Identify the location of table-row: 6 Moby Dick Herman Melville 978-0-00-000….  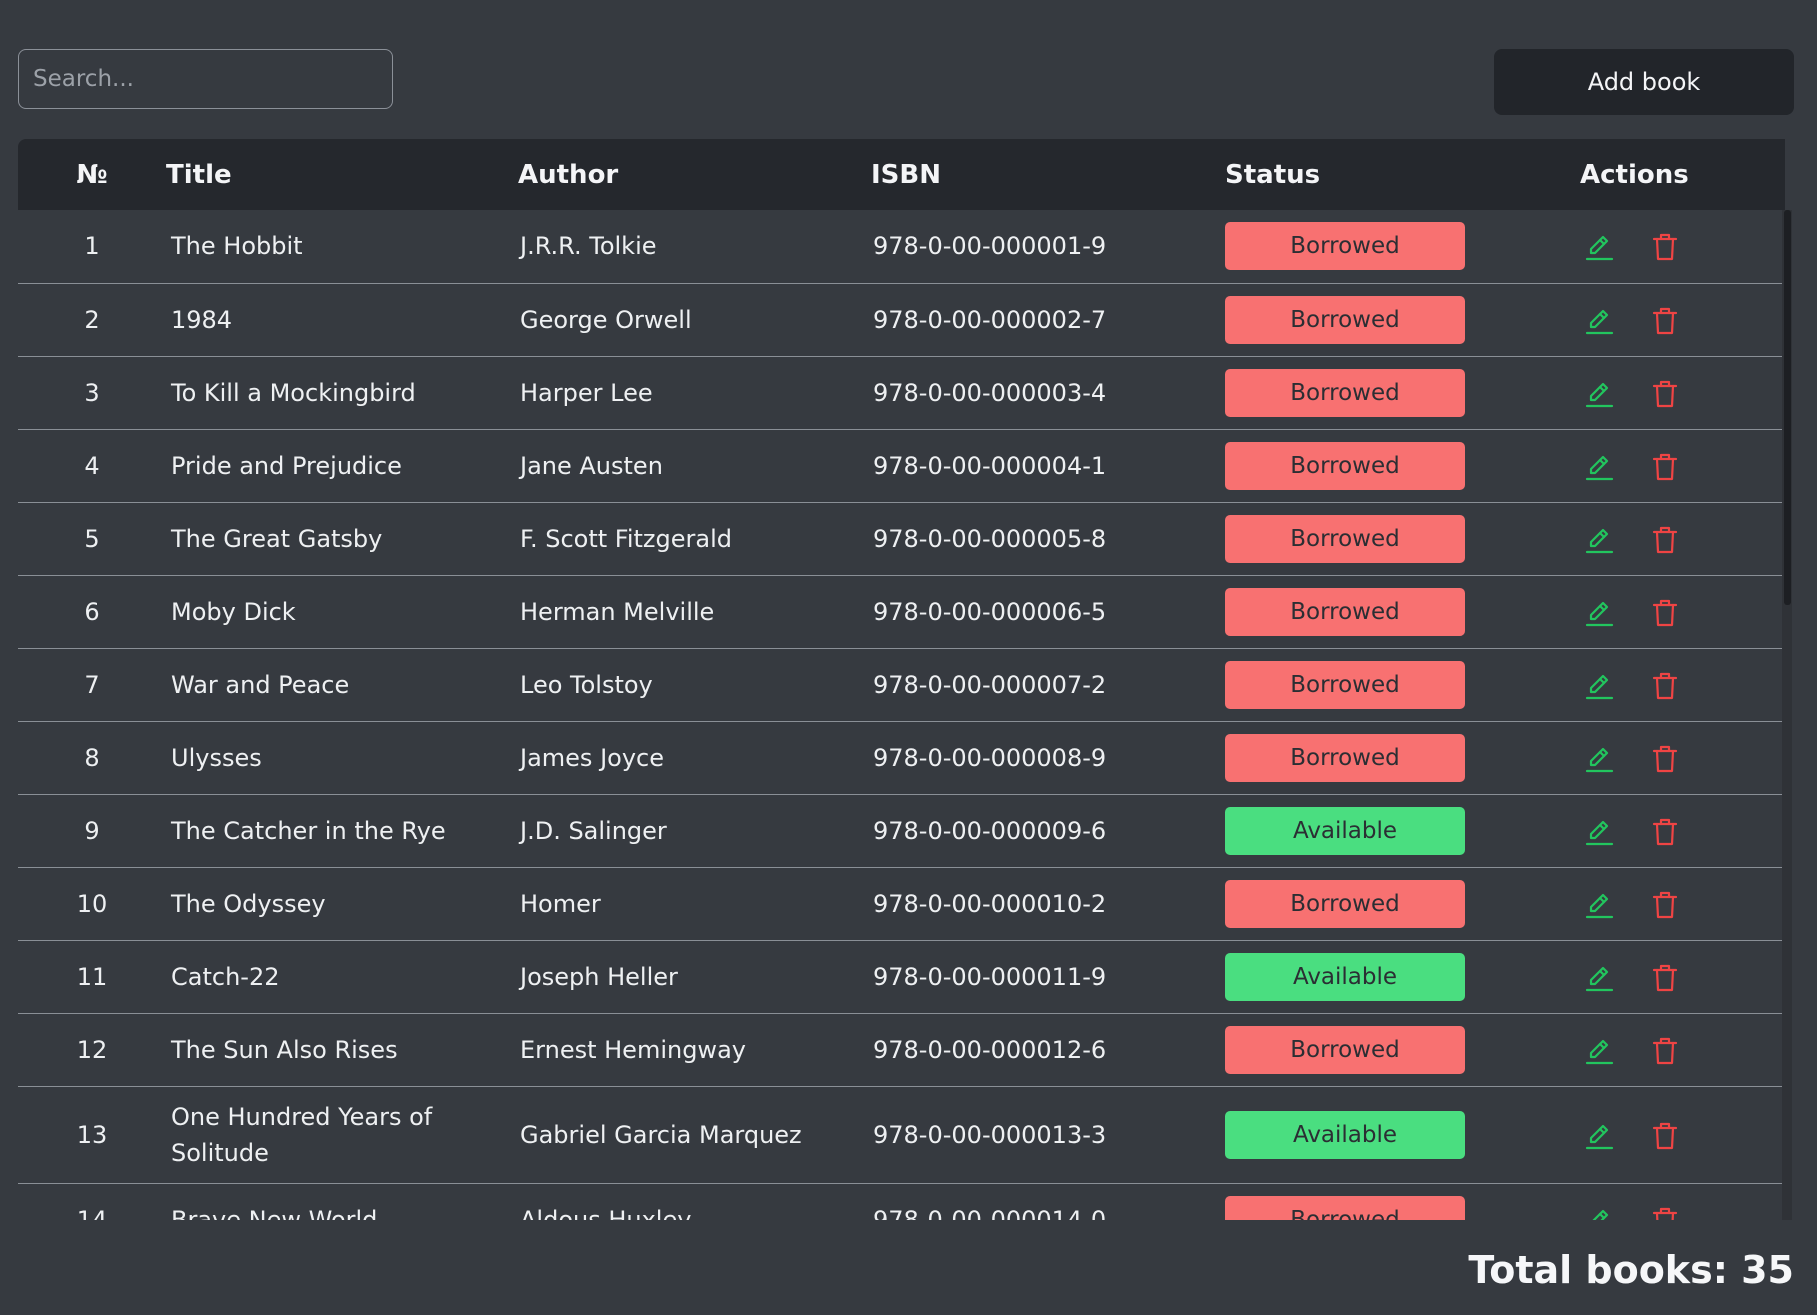
(901, 611).